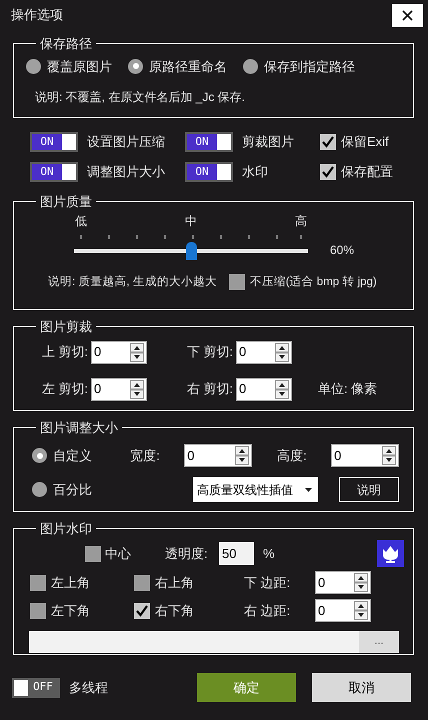 Image resolution: width=428 pixels, height=720 pixels. I want to click on close-button, so click(407, 15).